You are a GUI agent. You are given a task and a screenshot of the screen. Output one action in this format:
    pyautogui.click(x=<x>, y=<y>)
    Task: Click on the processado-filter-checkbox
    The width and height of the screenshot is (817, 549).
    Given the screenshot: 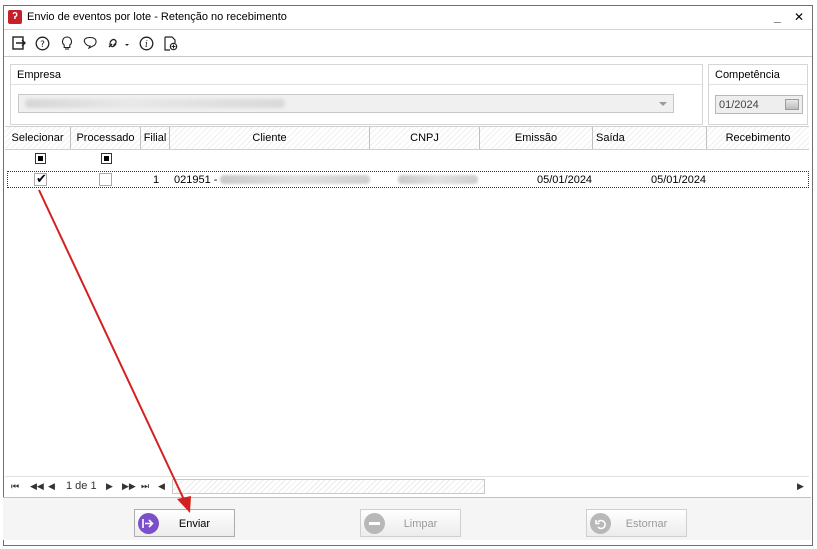 What is the action you would take?
    pyautogui.click(x=106, y=158)
    